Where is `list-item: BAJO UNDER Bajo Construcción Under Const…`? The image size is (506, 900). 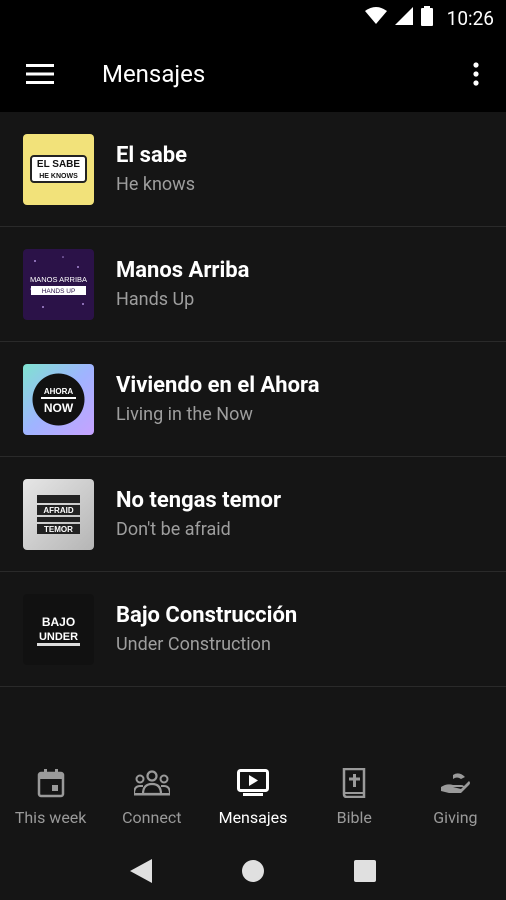
list-item: BAJO UNDER Bajo Construcción Under Const… is located at coordinates (253, 629).